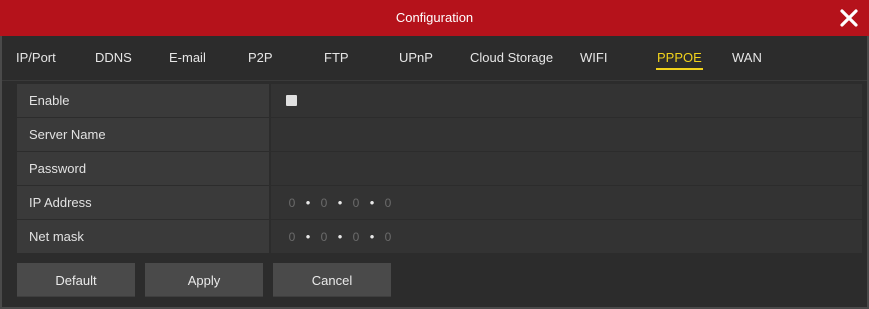 The height and width of the screenshot is (309, 869). I want to click on ip-address-label: IP Address, so click(143, 202).